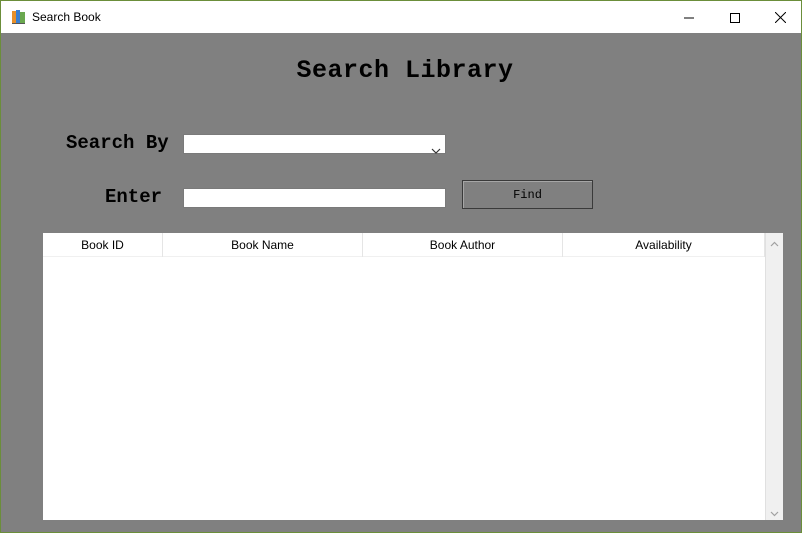  I want to click on minimize-icon, so click(689, 17).